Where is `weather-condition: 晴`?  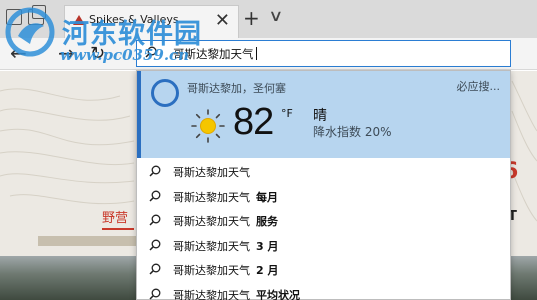
weather-condition: 晴 is located at coordinates (320, 116).